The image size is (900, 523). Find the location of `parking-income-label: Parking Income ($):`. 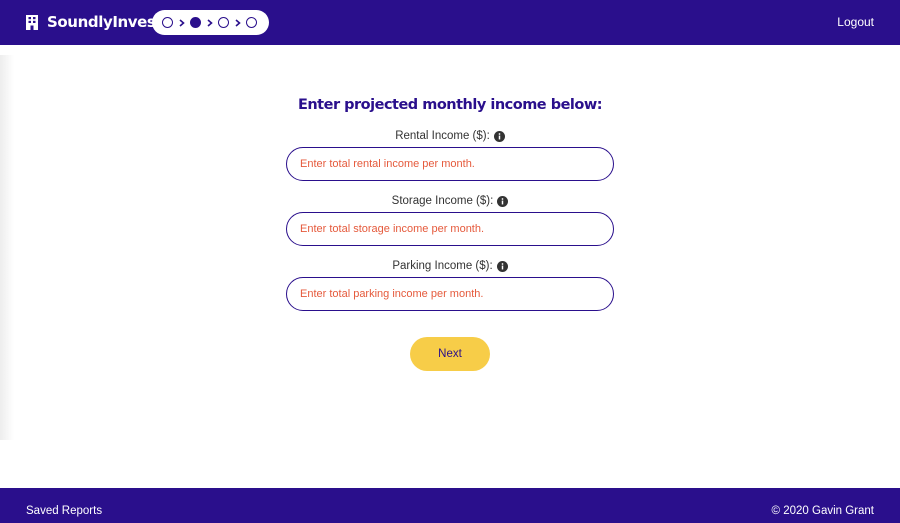

parking-income-label: Parking Income ($): is located at coordinates (450, 266).